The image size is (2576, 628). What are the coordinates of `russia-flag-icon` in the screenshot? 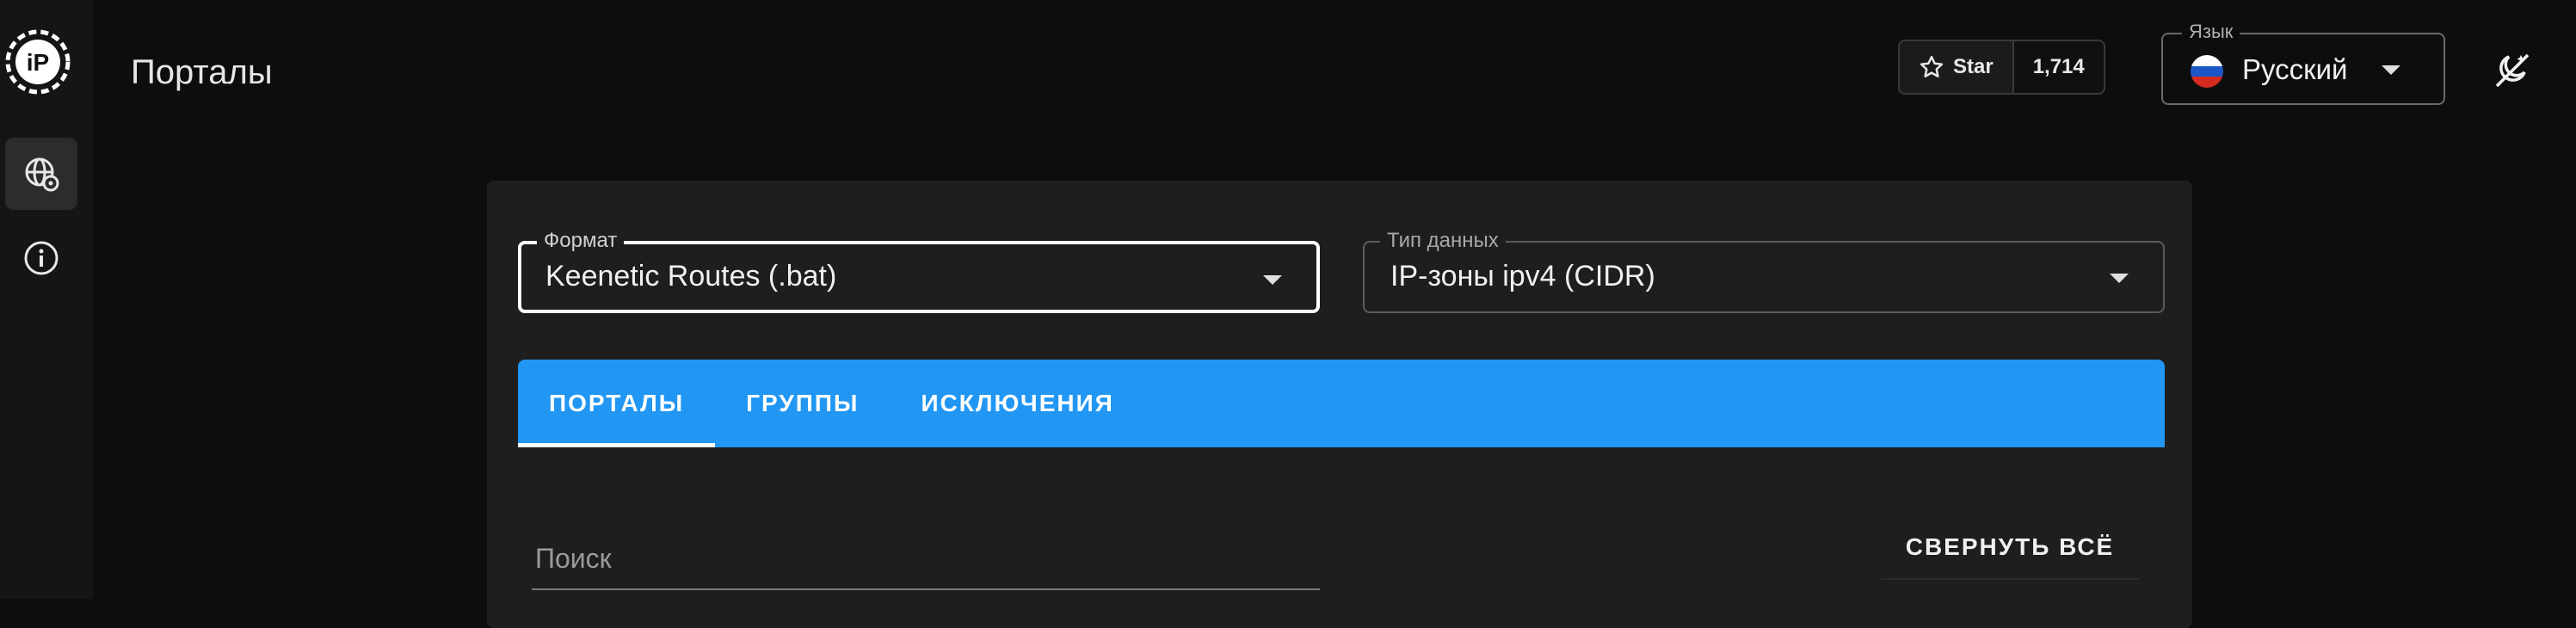 It's located at (2207, 71).